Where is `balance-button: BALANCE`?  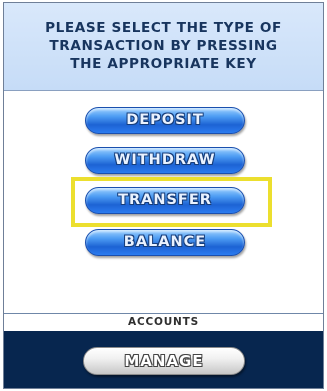
balance-button: BALANCE is located at coordinates (165, 242).